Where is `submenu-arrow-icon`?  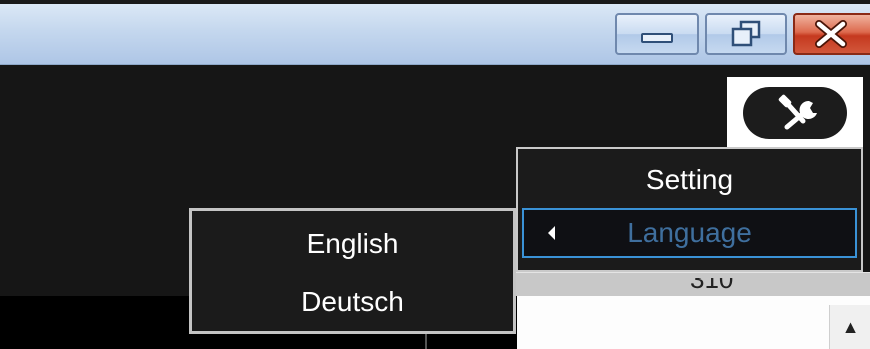
submenu-arrow-icon is located at coordinates (551, 233).